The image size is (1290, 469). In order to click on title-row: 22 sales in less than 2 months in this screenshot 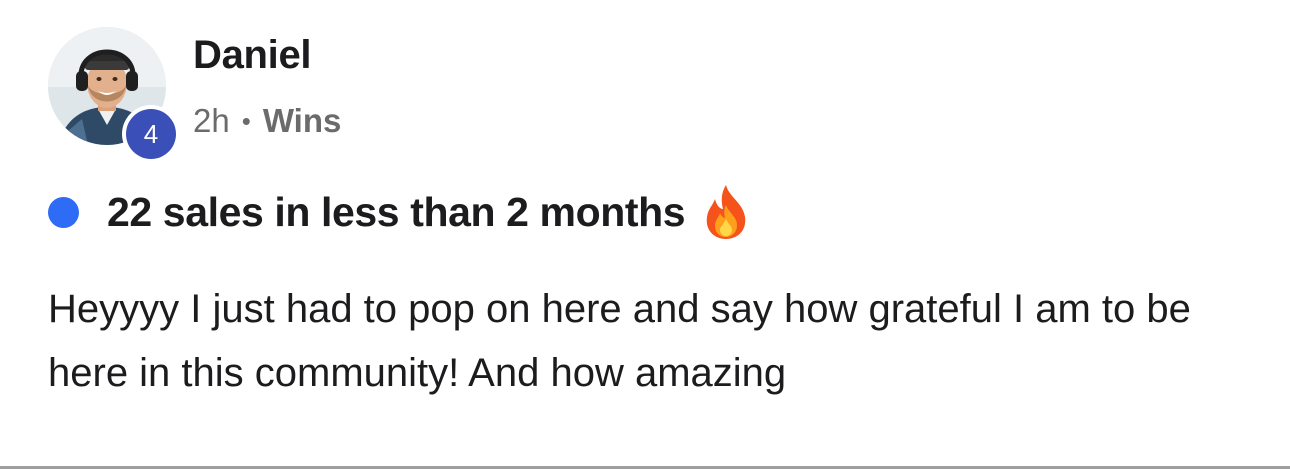, I will do `click(398, 212)`.